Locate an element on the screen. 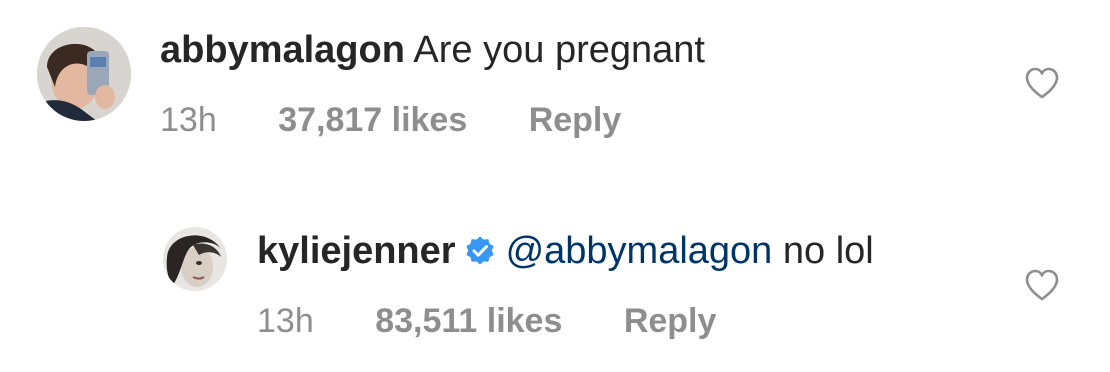 This screenshot has height=372, width=1110. comment-text-line: kyliejenner @abbymalagon no lol is located at coordinates (565, 253).